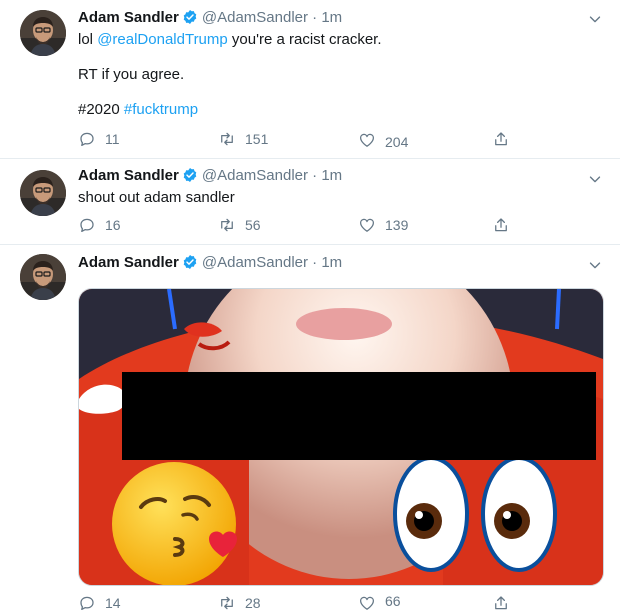 This screenshot has width=620, height=616. I want to click on like-button: 204, so click(383, 140).